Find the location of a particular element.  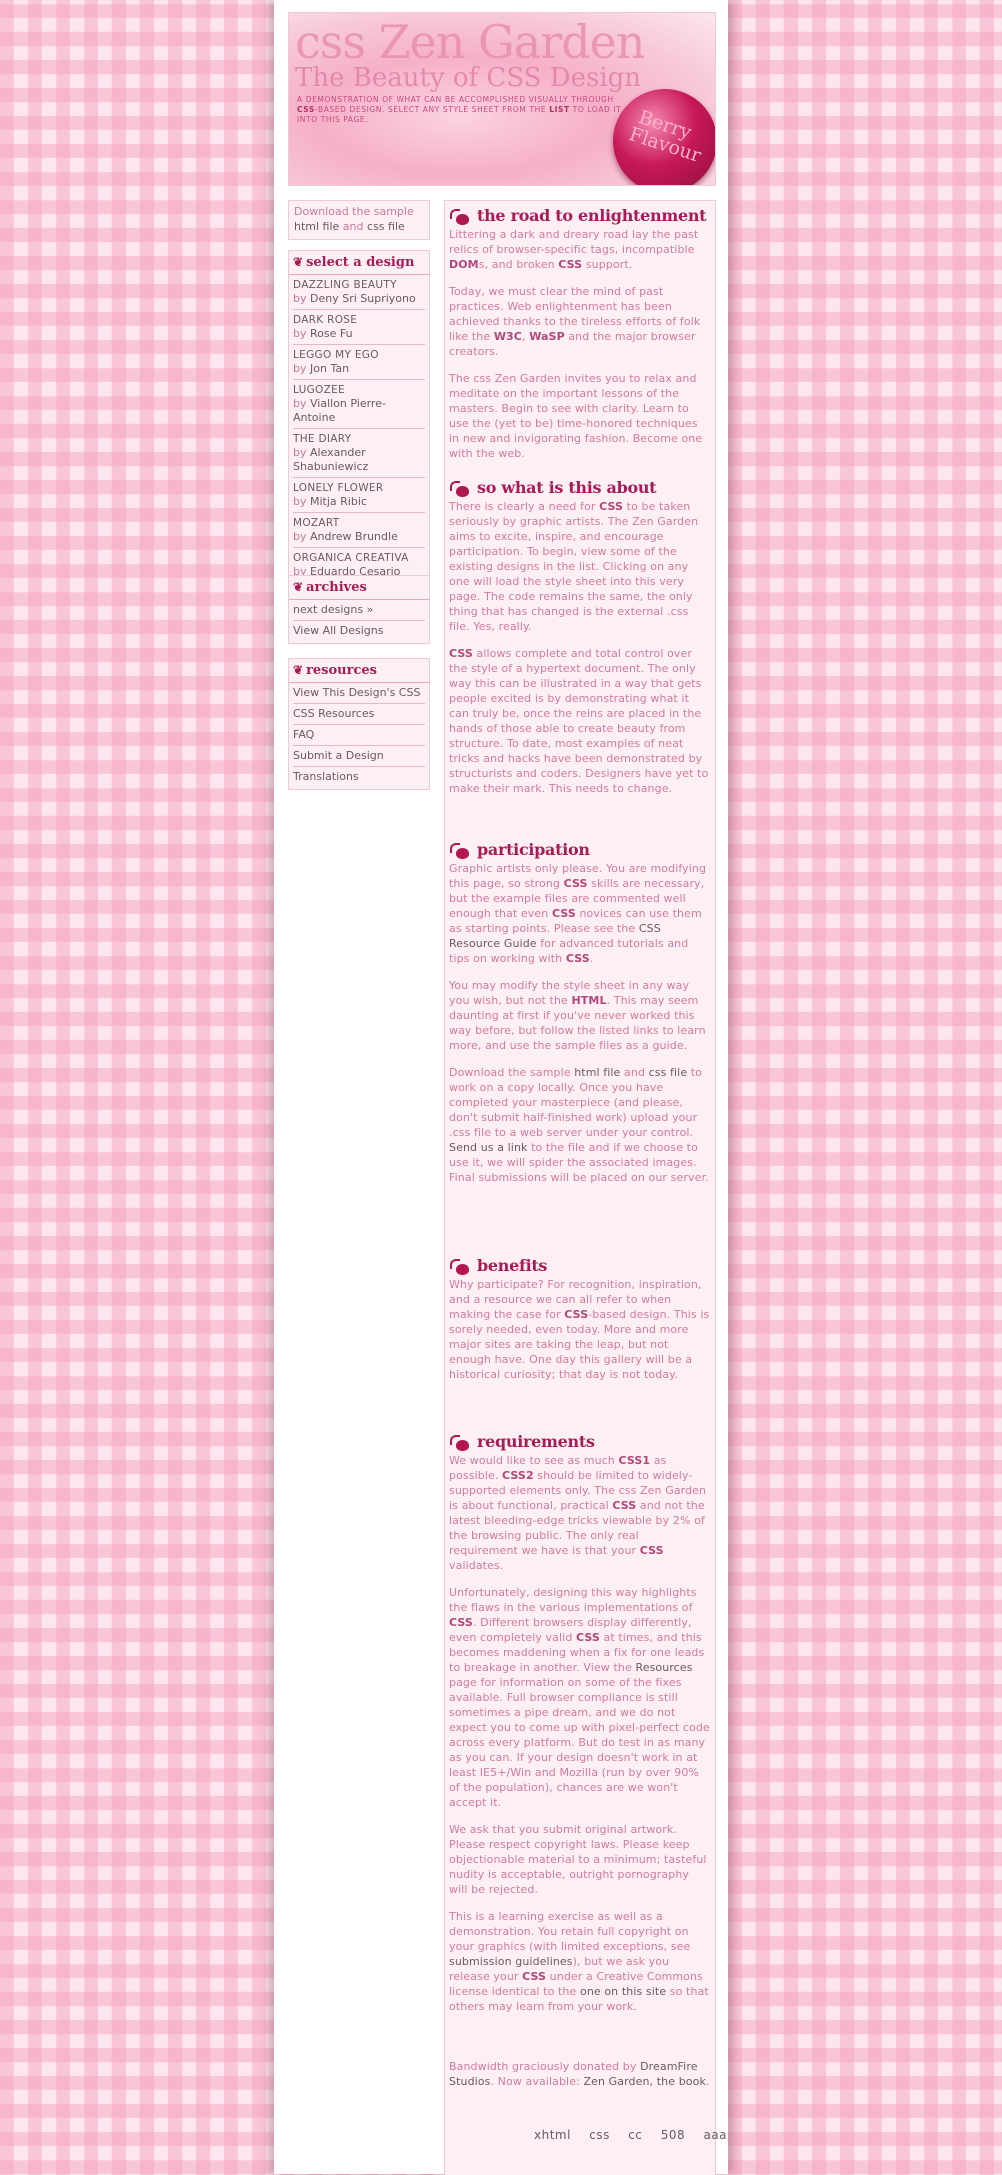

design-author: Mitja Ribic is located at coordinates (338, 501).